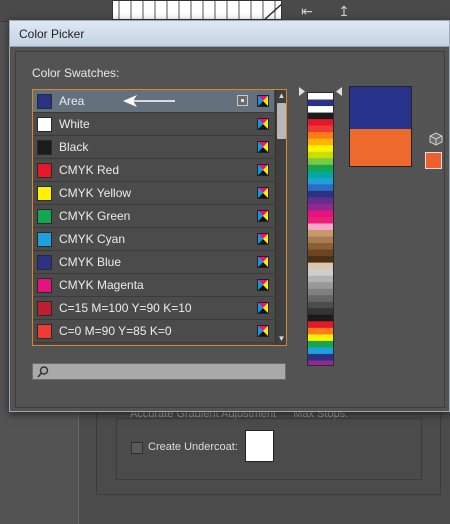  I want to click on swatches-label: Color Swatches:, so click(76, 73).